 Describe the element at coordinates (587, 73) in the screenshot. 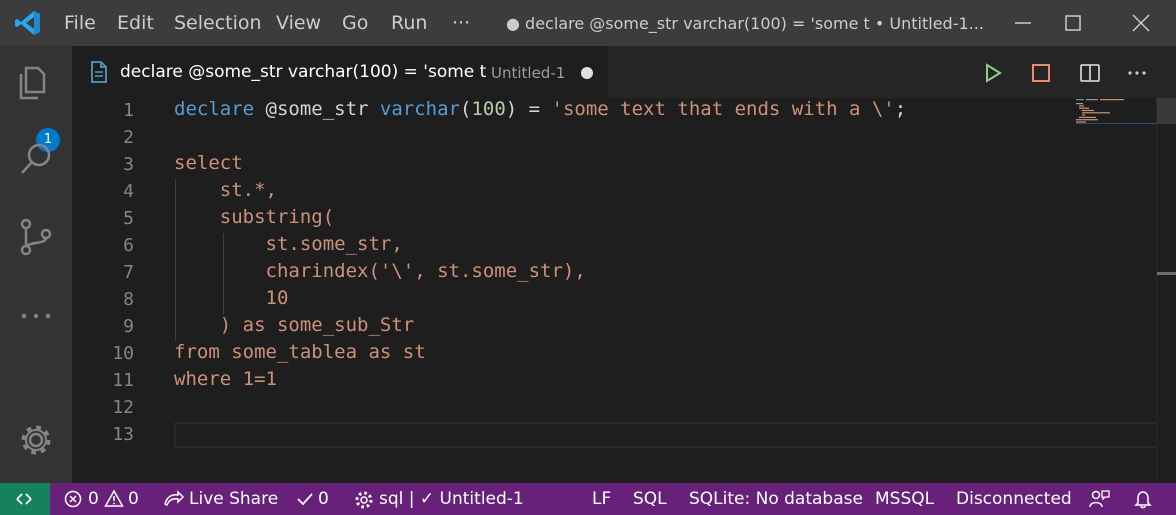

I see `unsaved-dot-icon` at that location.